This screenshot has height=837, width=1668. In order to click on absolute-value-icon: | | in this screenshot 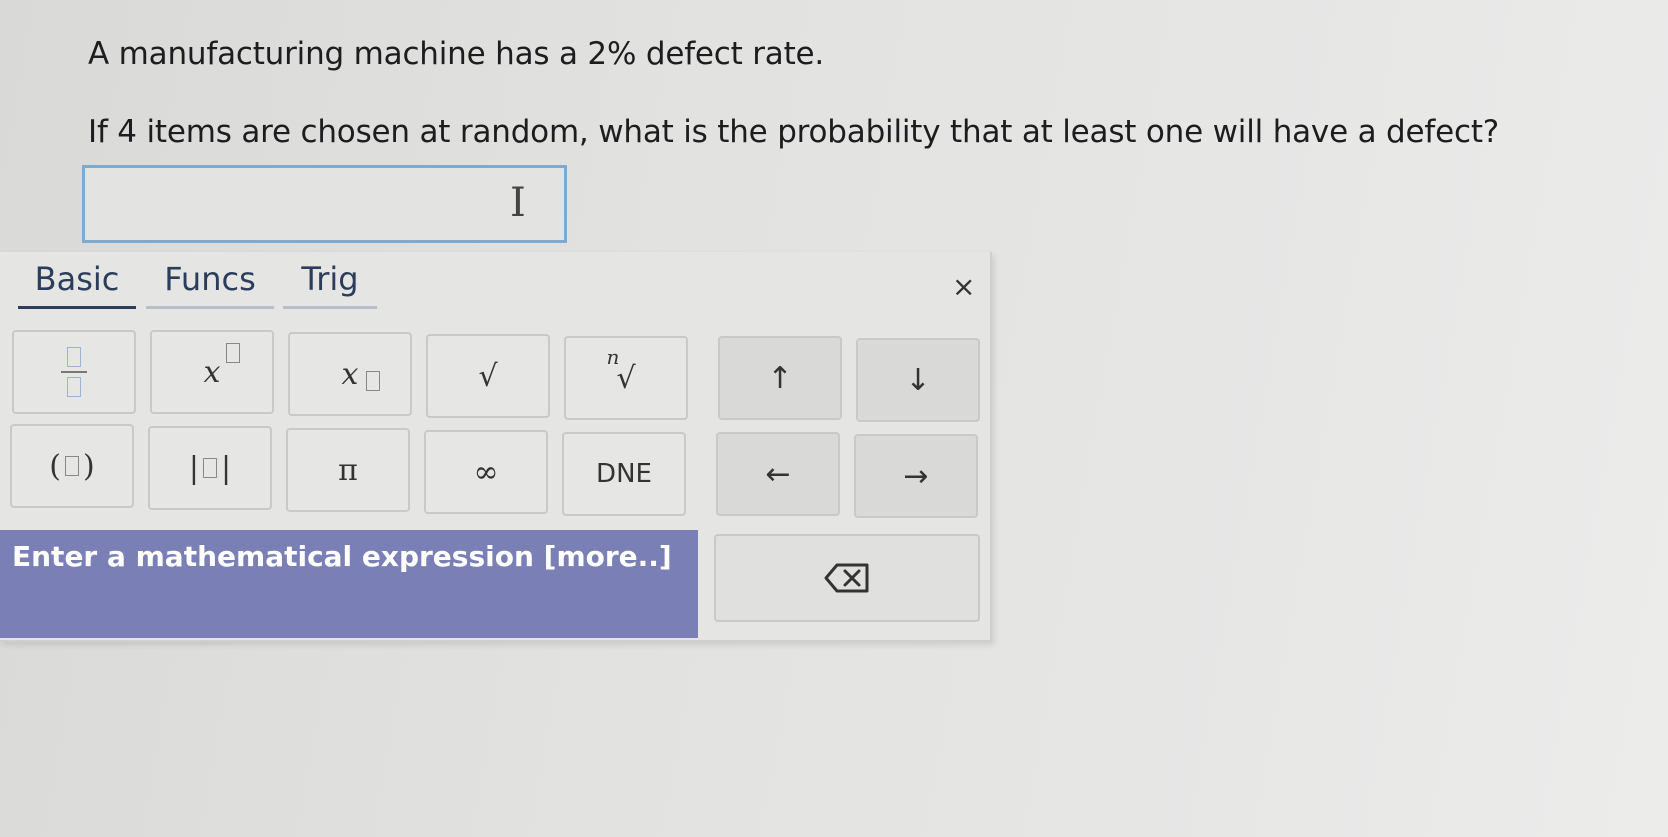, I will do `click(210, 468)`.